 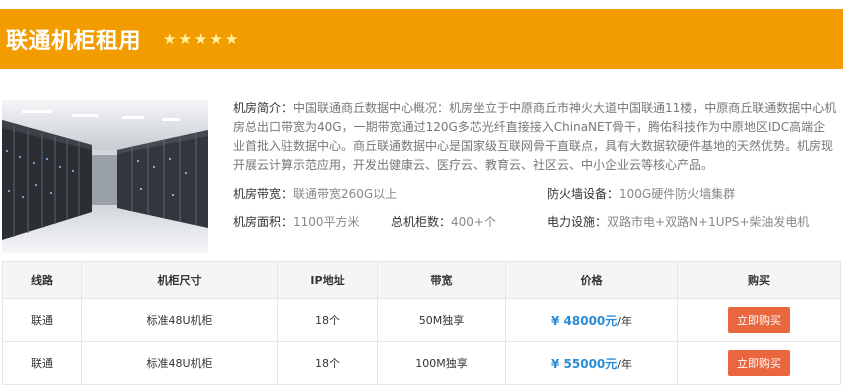 I want to click on firewall-row: 防火墙设备：100G硬件防火墙集群, so click(x=641, y=193).